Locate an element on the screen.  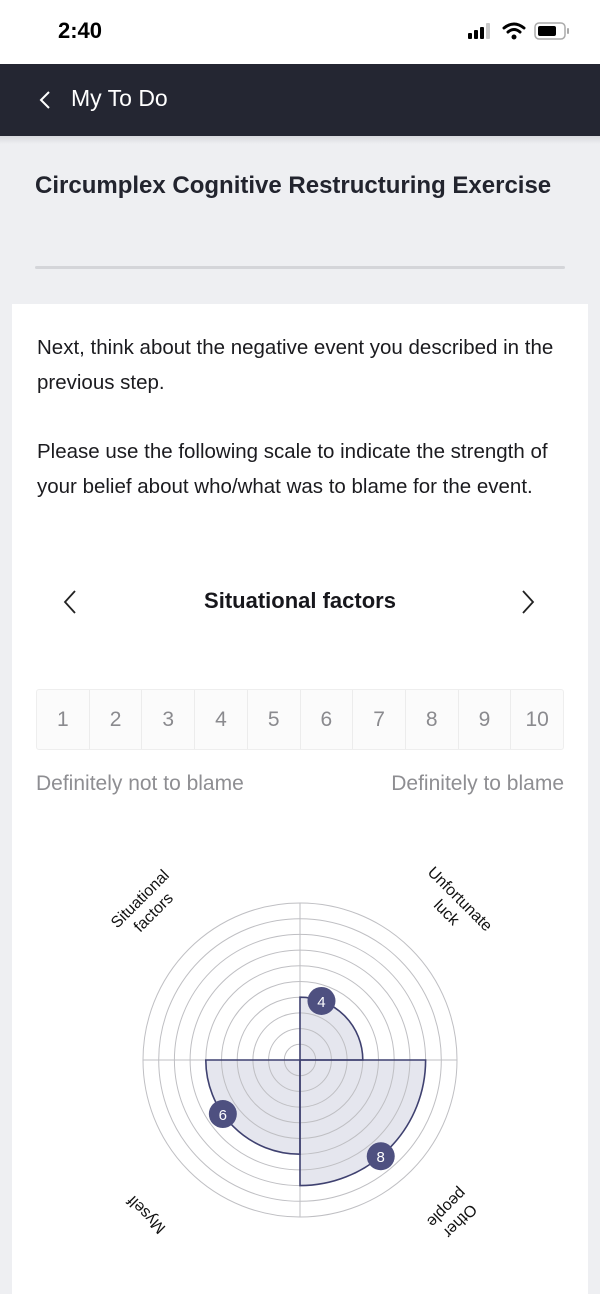
marker-value: 6 is located at coordinates (223, 1115).